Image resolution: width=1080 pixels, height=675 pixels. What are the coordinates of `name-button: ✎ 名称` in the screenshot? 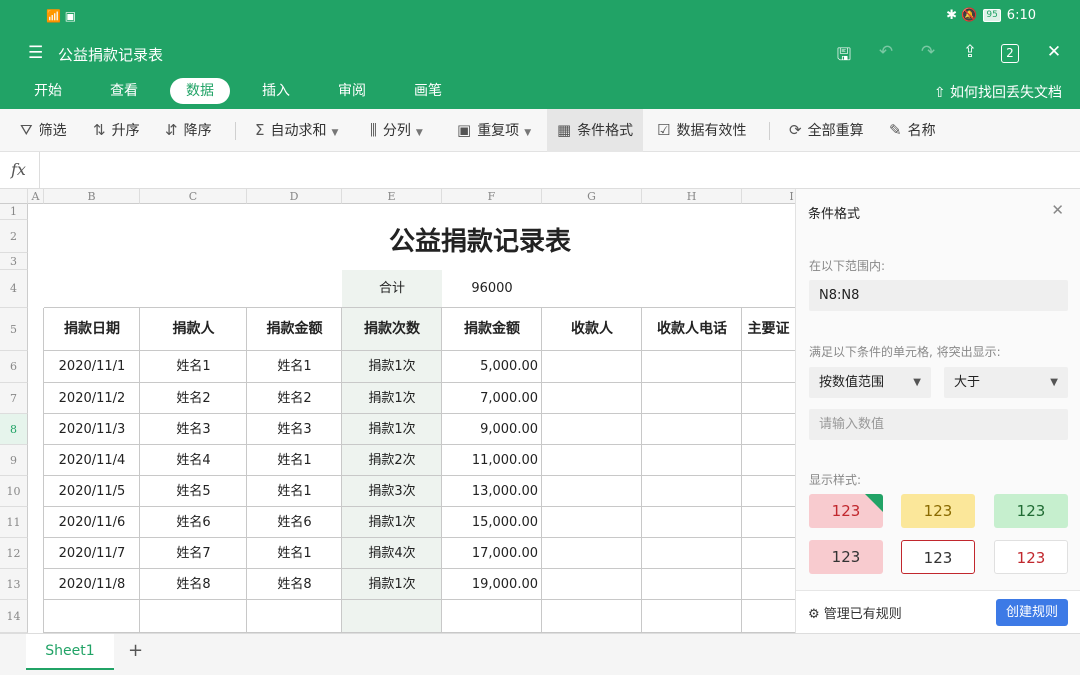 It's located at (912, 130).